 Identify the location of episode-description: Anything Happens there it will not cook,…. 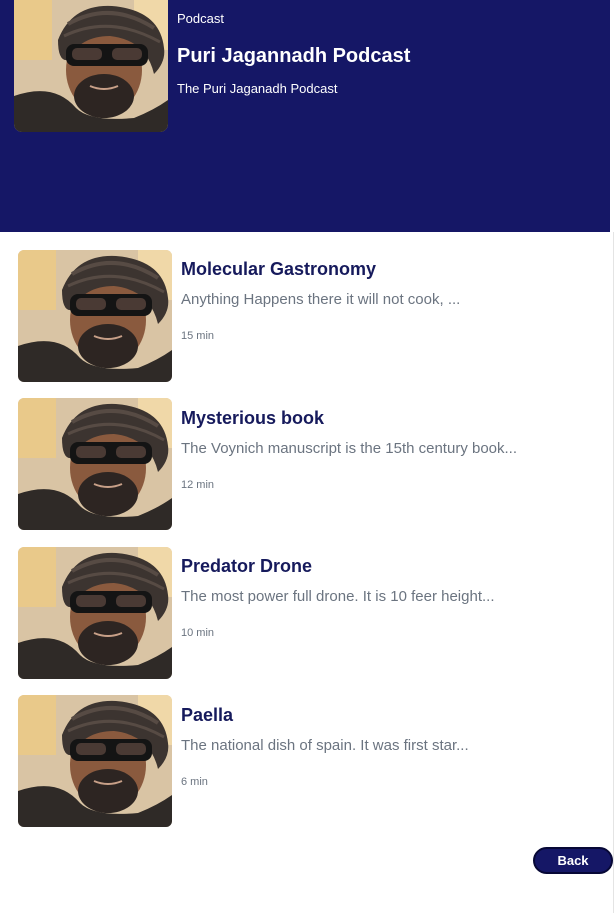
(321, 299).